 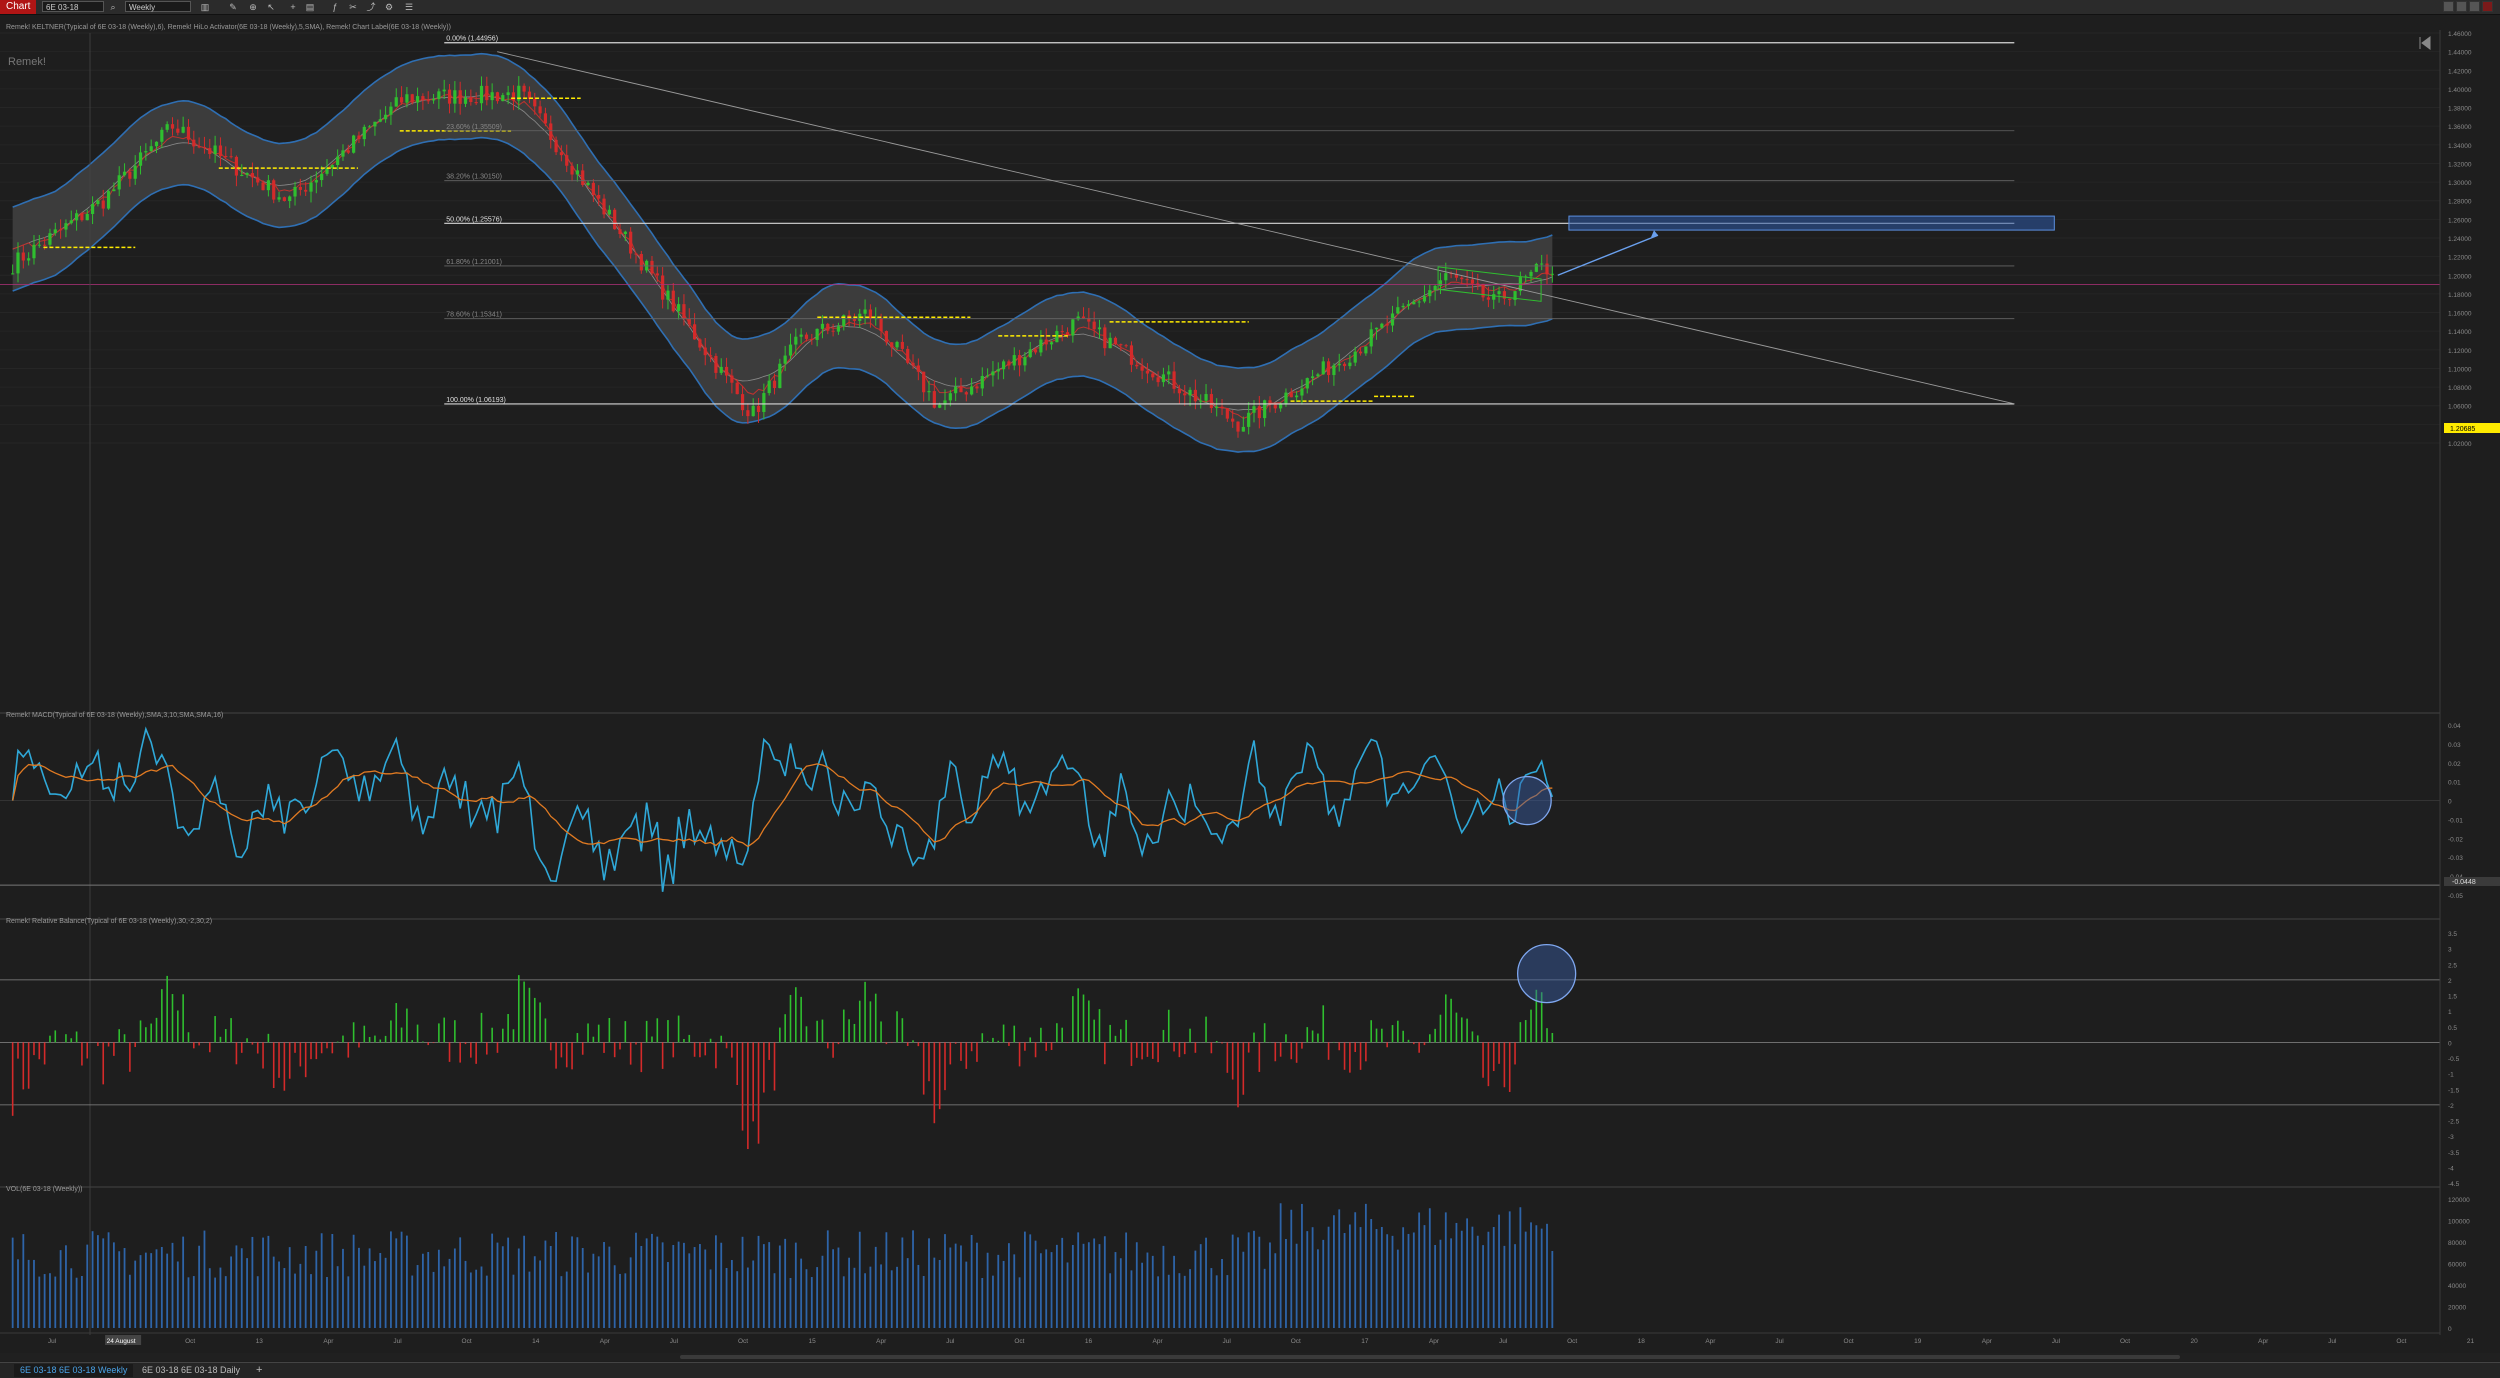 I want to click on horizontal-scrollbar, so click(x=1250, y=1357).